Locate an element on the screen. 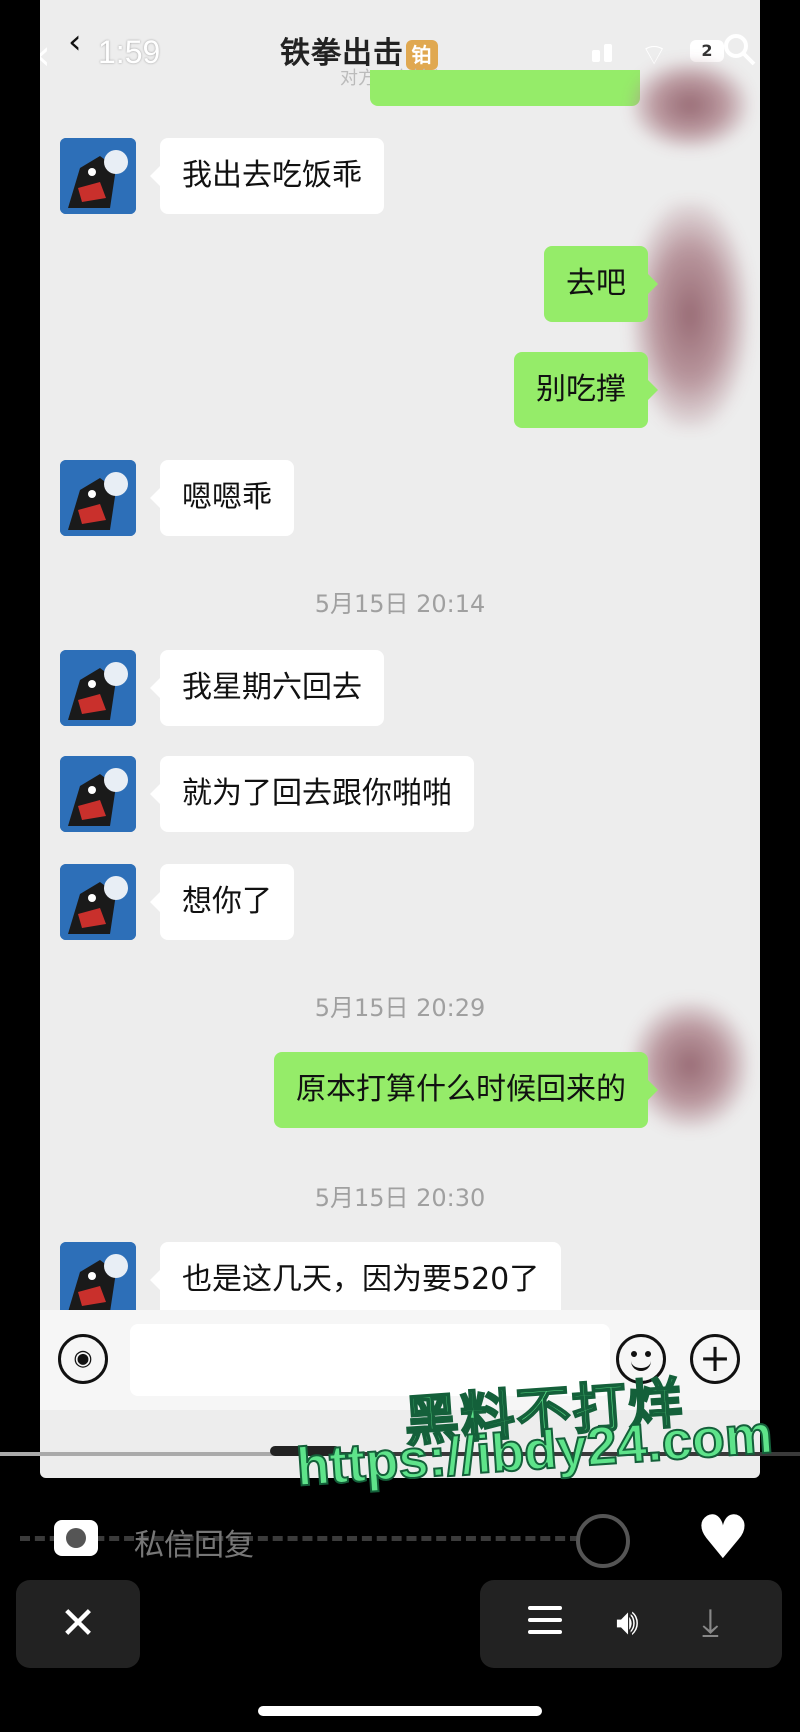 The image size is (800, 1732). incoming-message: 我出去吃饭乖 is located at coordinates (267, 176).